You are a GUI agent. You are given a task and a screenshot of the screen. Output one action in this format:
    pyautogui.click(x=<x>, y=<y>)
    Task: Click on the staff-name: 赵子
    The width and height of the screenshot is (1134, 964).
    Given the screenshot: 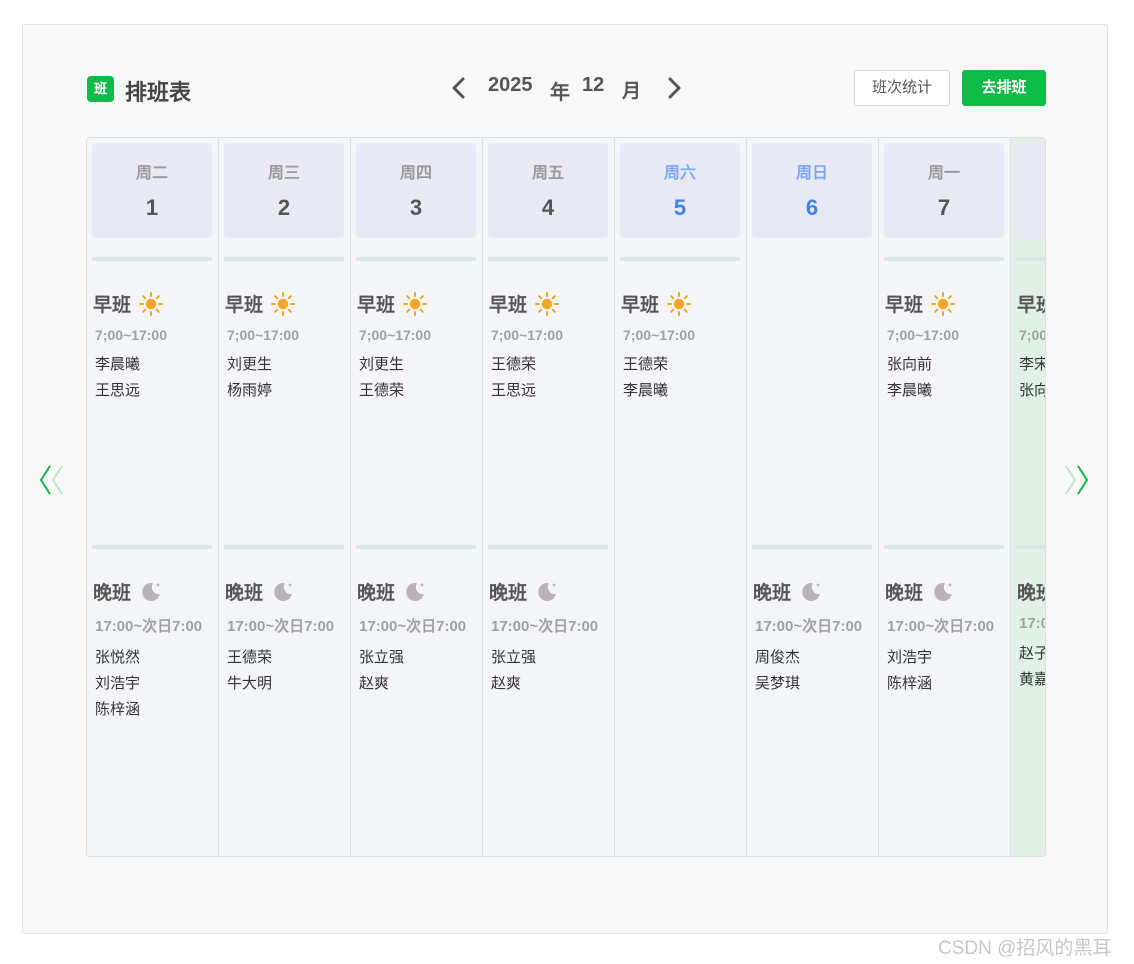 What is the action you would take?
    pyautogui.click(x=1032, y=657)
    